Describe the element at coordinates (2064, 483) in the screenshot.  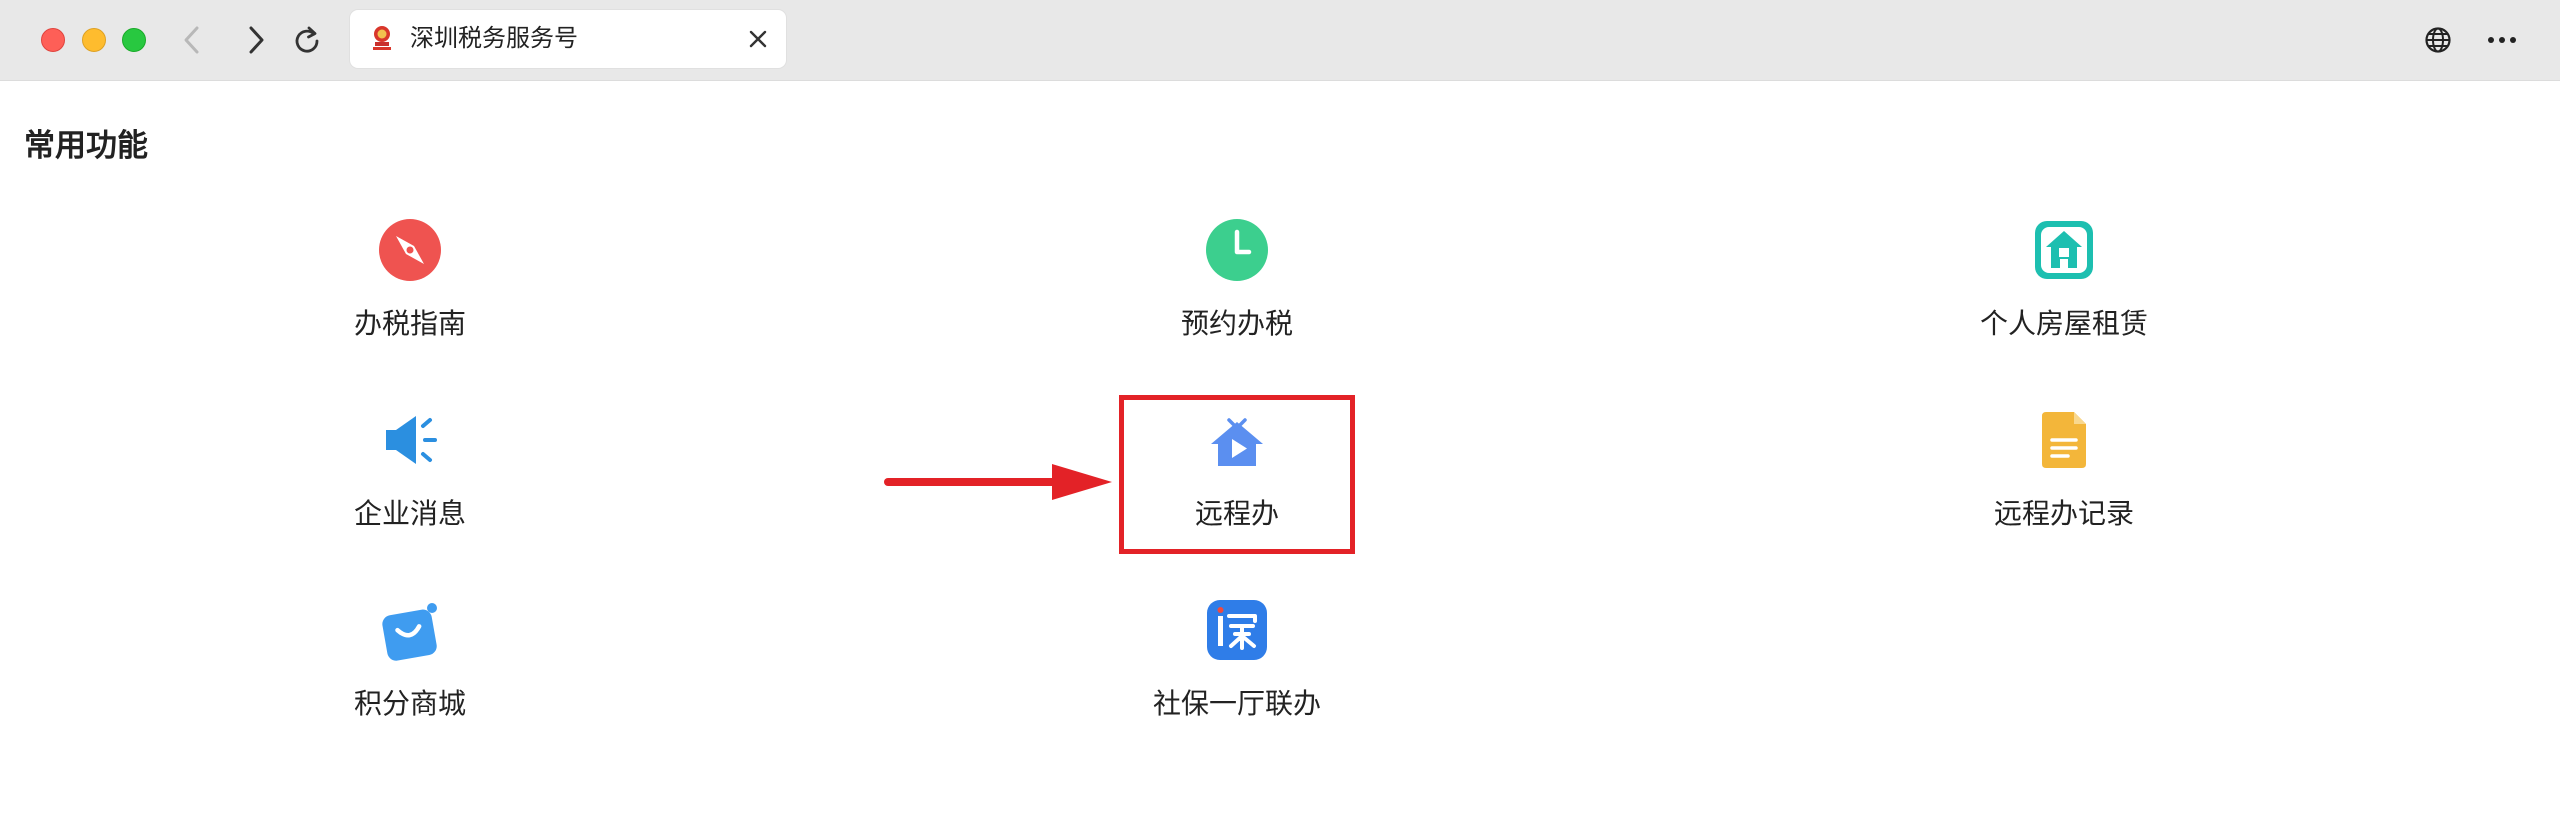
I see `function-item-remote-records: 远程办记录` at that location.